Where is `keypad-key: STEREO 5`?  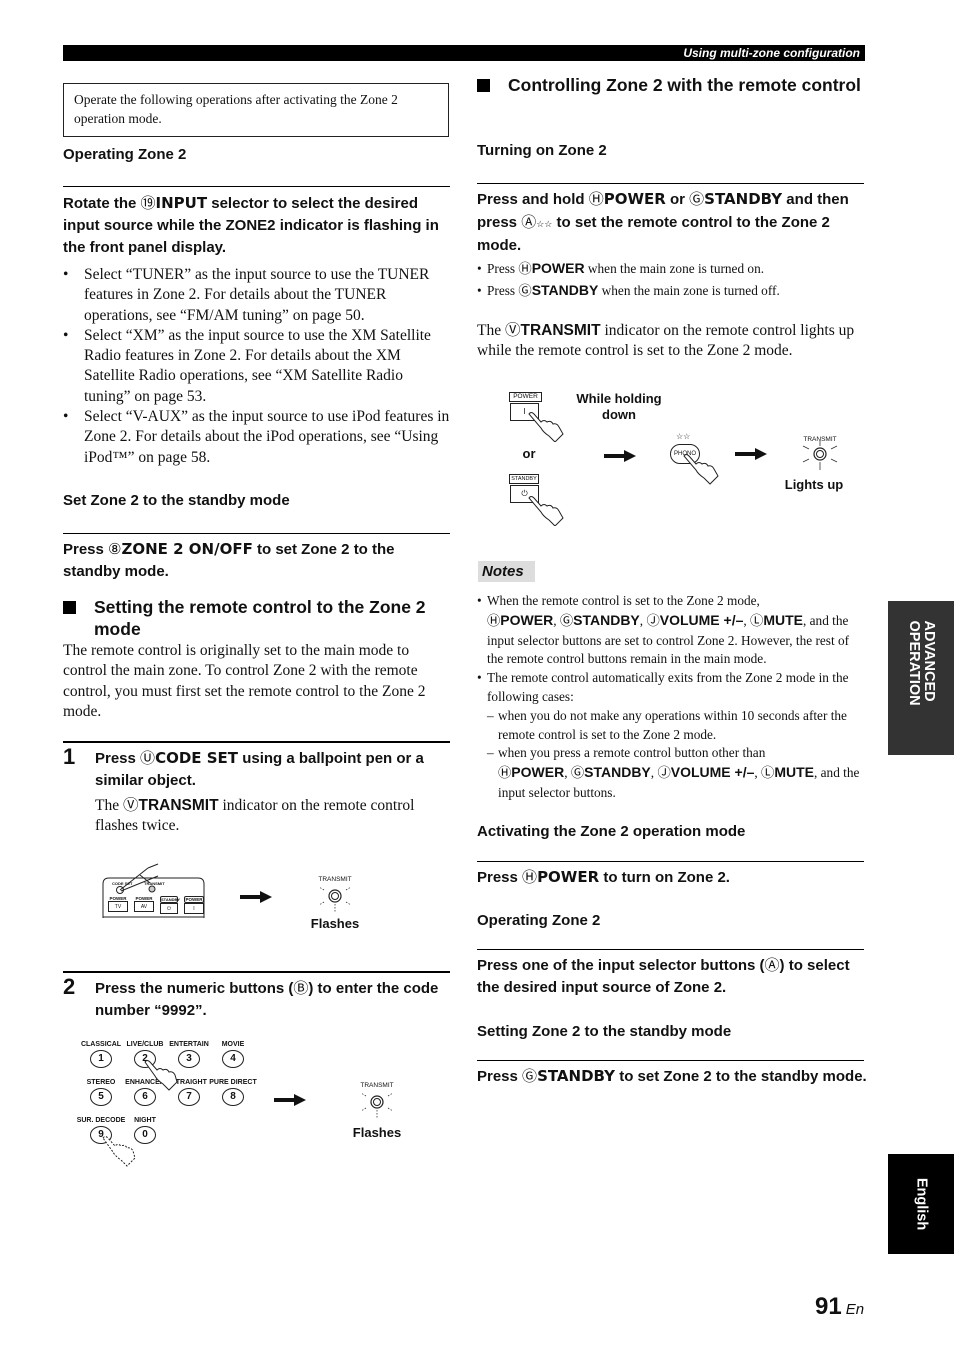 keypad-key: STEREO 5 is located at coordinates (101, 1096).